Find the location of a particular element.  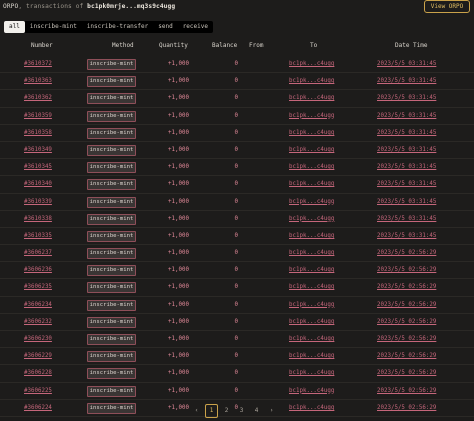

inscription-number-link: #3606230 is located at coordinates (38, 339).